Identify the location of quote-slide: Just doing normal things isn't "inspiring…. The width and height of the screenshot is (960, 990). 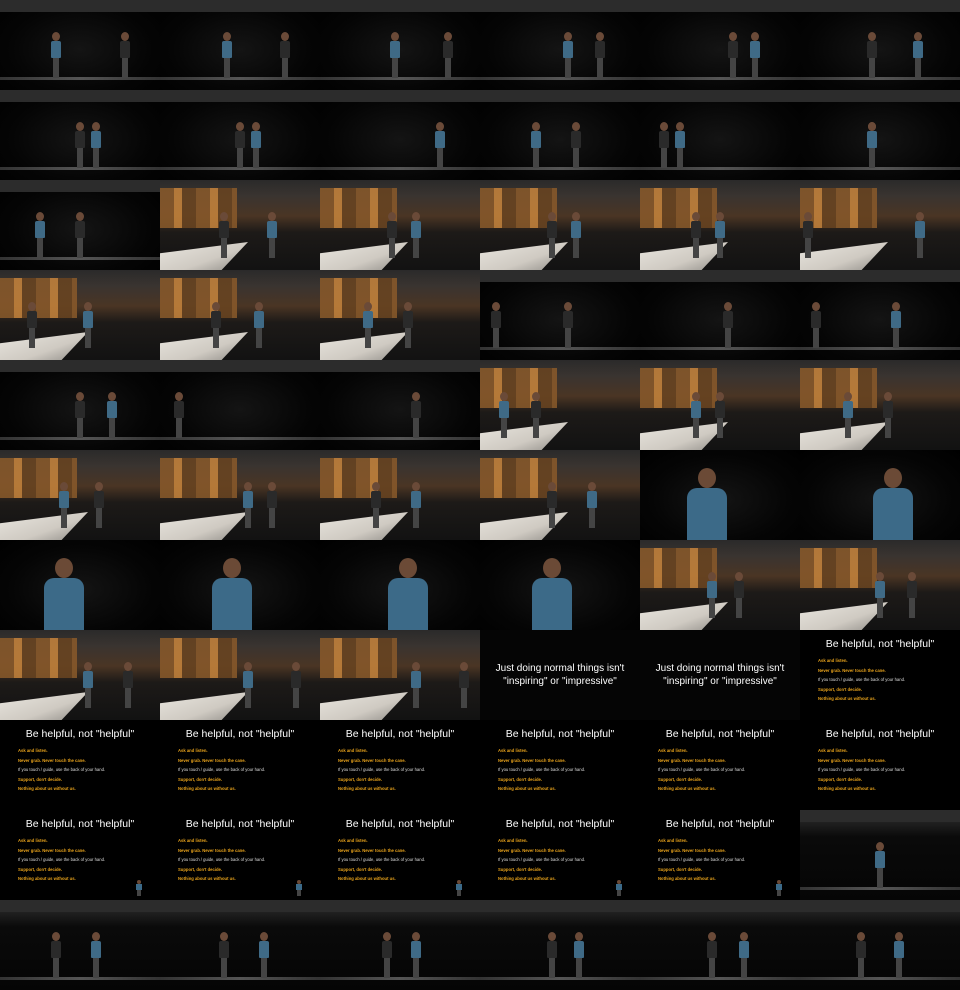
(560, 675).